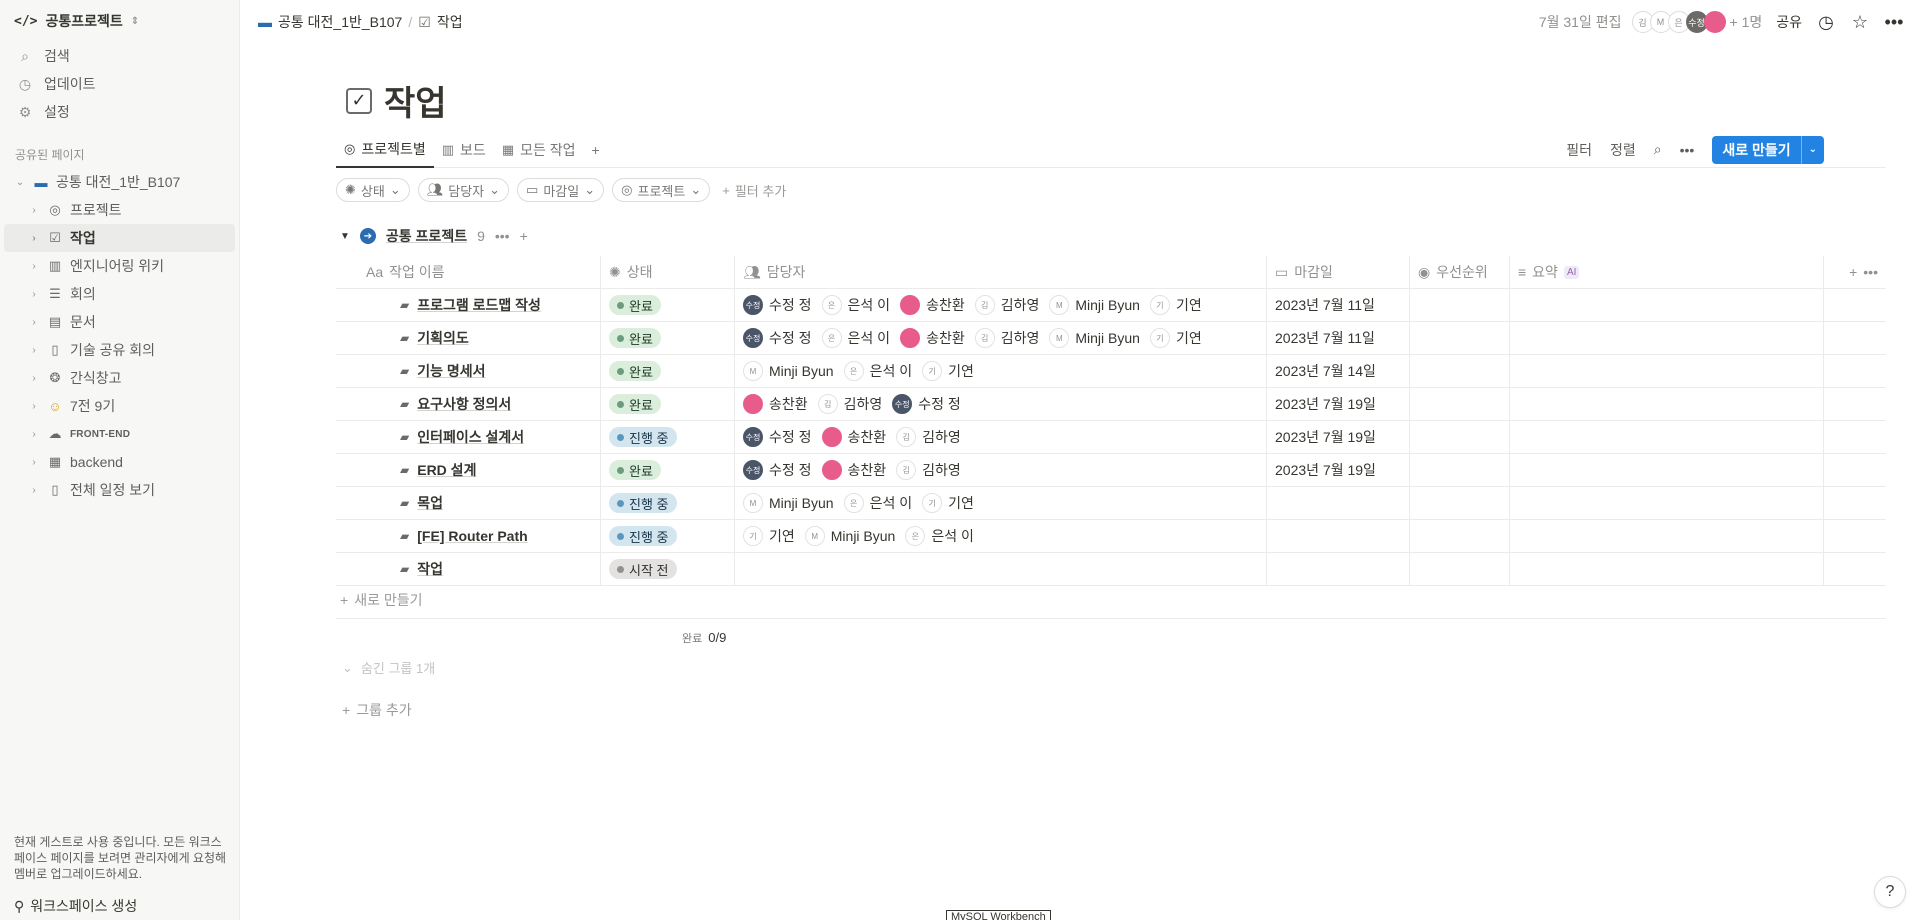 This screenshot has width=1920, height=920. I want to click on cell-task-name: ▰ ERD 설계, so click(468, 470).